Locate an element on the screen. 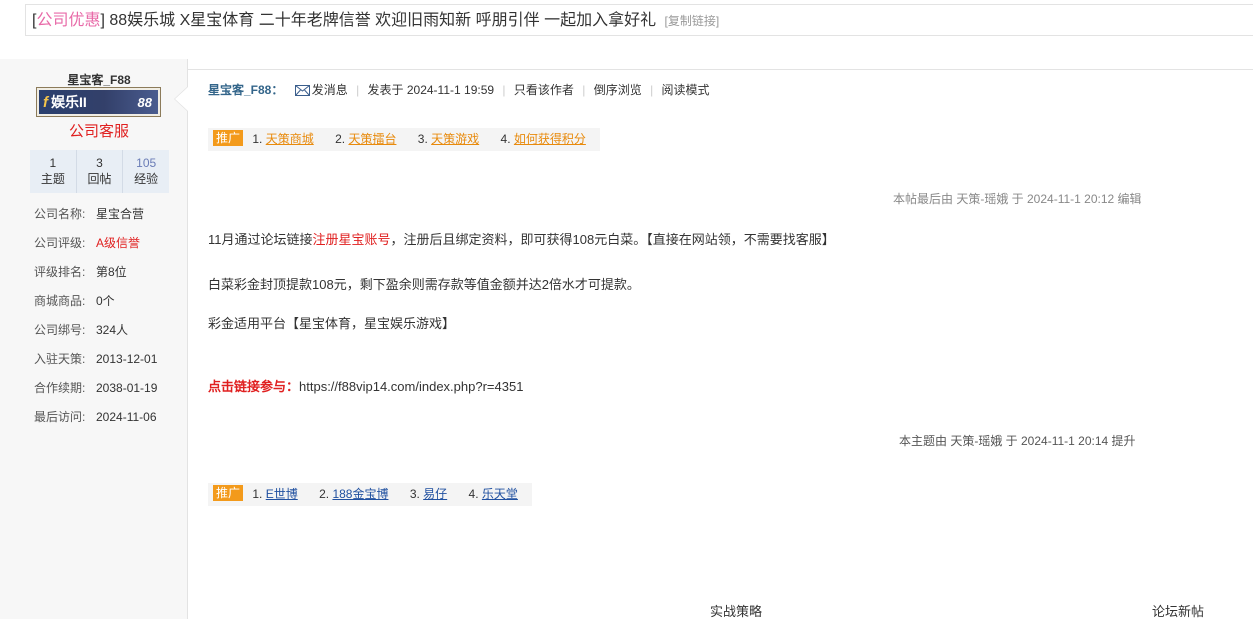 This screenshot has width=1253, height=629. thread-category-link: 公司优惠 is located at coordinates (68, 20).